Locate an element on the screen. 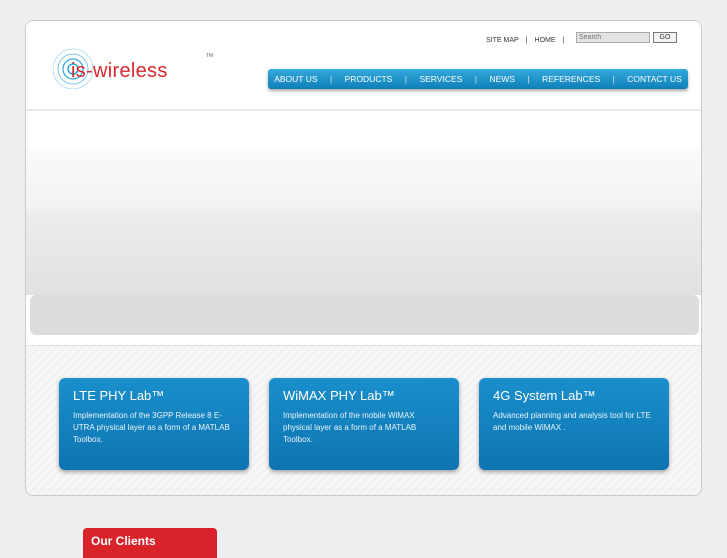 Image resolution: width=727 pixels, height=558 pixels. home-link: HOME is located at coordinates (545, 40).